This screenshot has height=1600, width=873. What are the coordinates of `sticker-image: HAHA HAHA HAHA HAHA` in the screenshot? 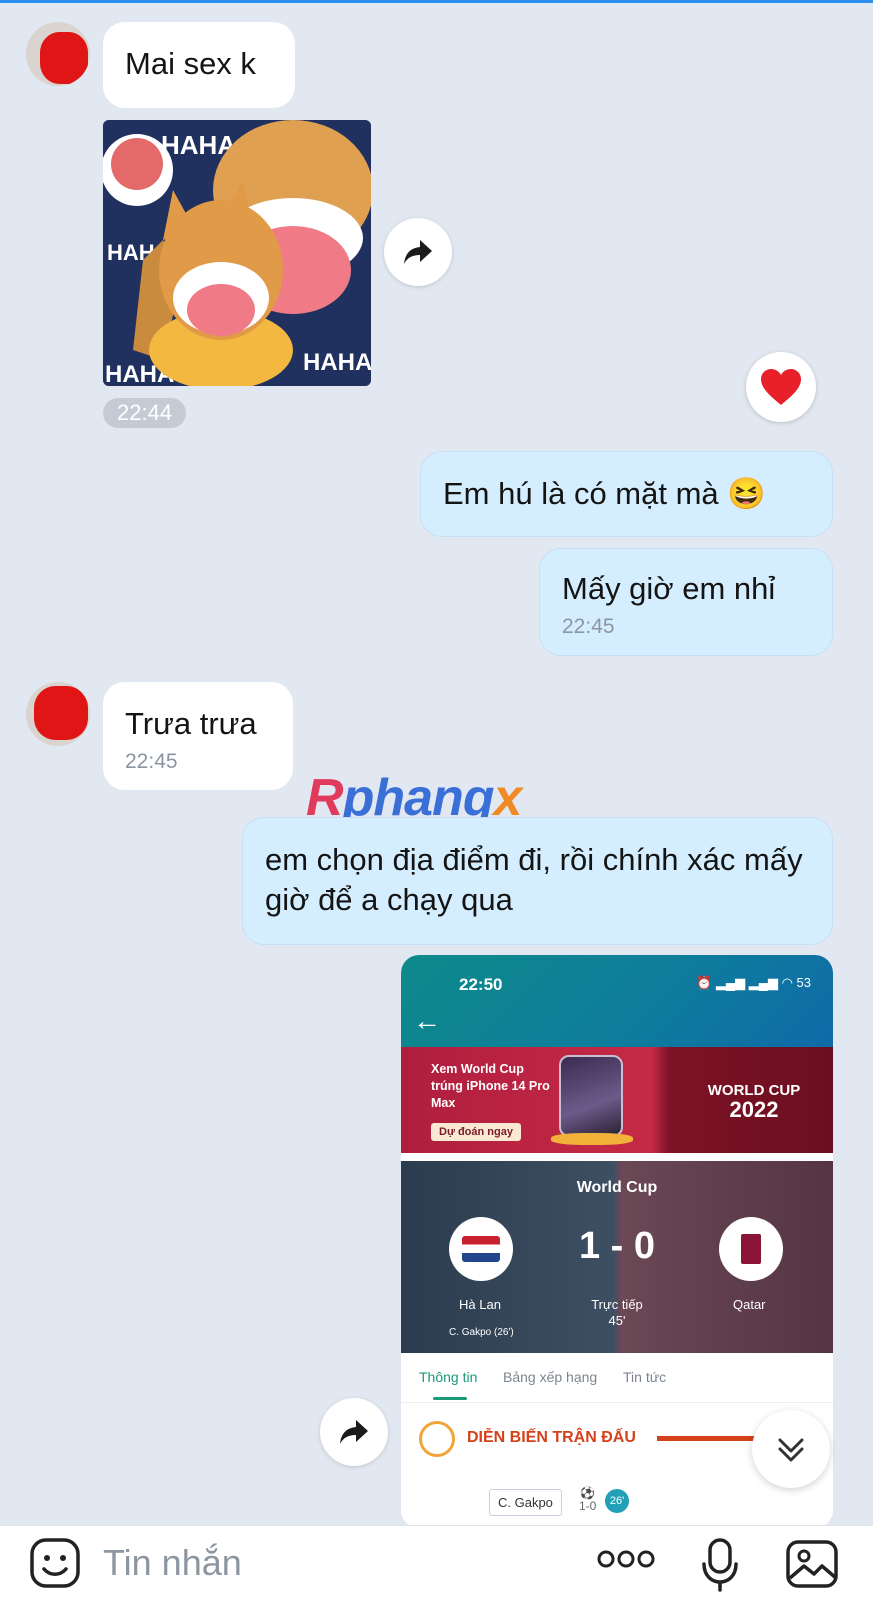 It's located at (237, 253).